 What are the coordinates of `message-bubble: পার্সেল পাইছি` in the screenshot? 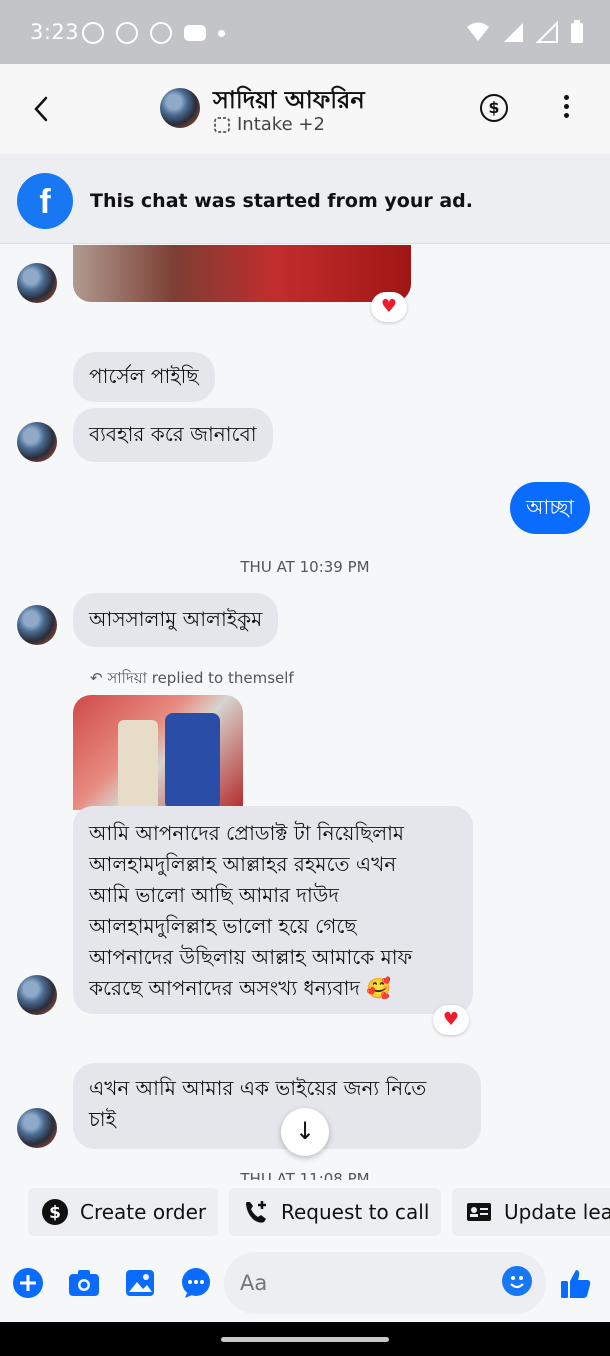 It's located at (144, 377).